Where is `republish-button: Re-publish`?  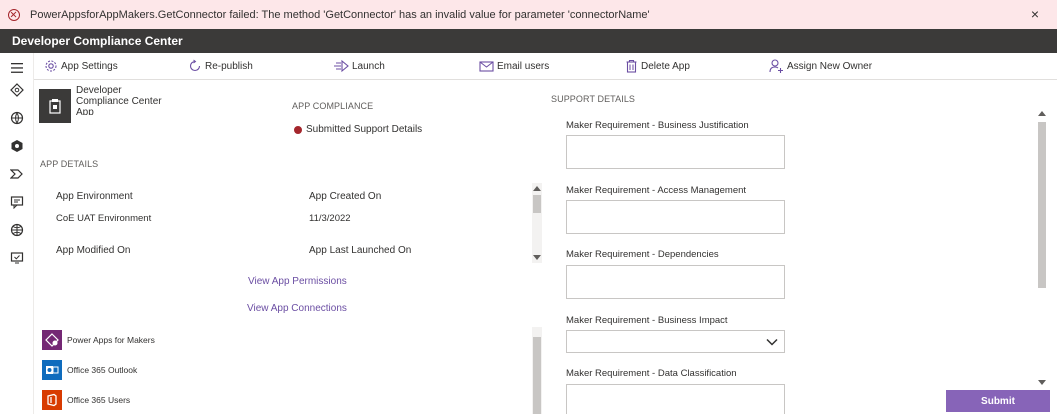
republish-button: Re-publish is located at coordinates (220, 66).